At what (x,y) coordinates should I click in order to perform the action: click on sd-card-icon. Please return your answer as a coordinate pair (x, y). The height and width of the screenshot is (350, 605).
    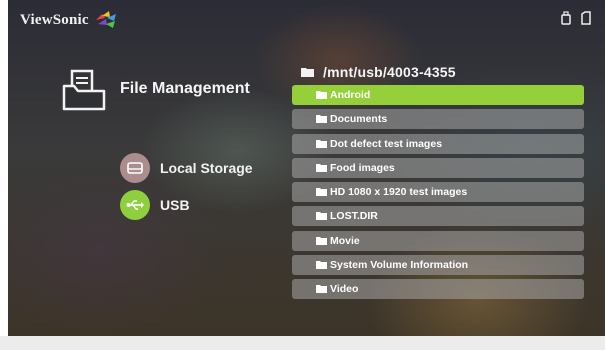
    Looking at the image, I should click on (586, 18).